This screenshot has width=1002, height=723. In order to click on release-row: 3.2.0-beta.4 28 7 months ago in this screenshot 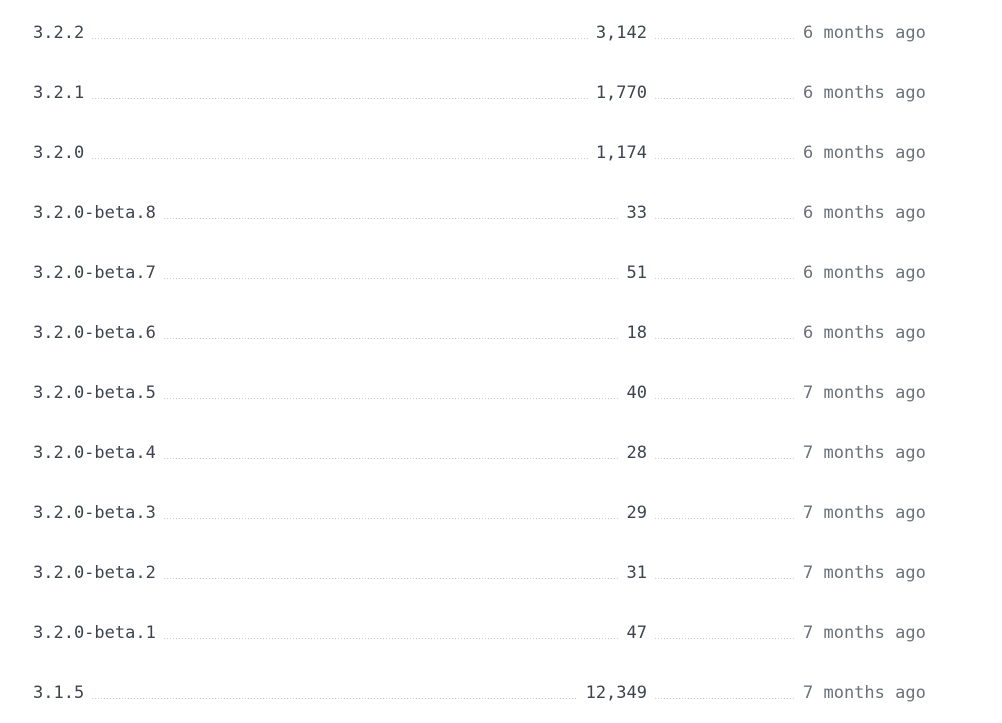, I will do `click(501, 453)`.